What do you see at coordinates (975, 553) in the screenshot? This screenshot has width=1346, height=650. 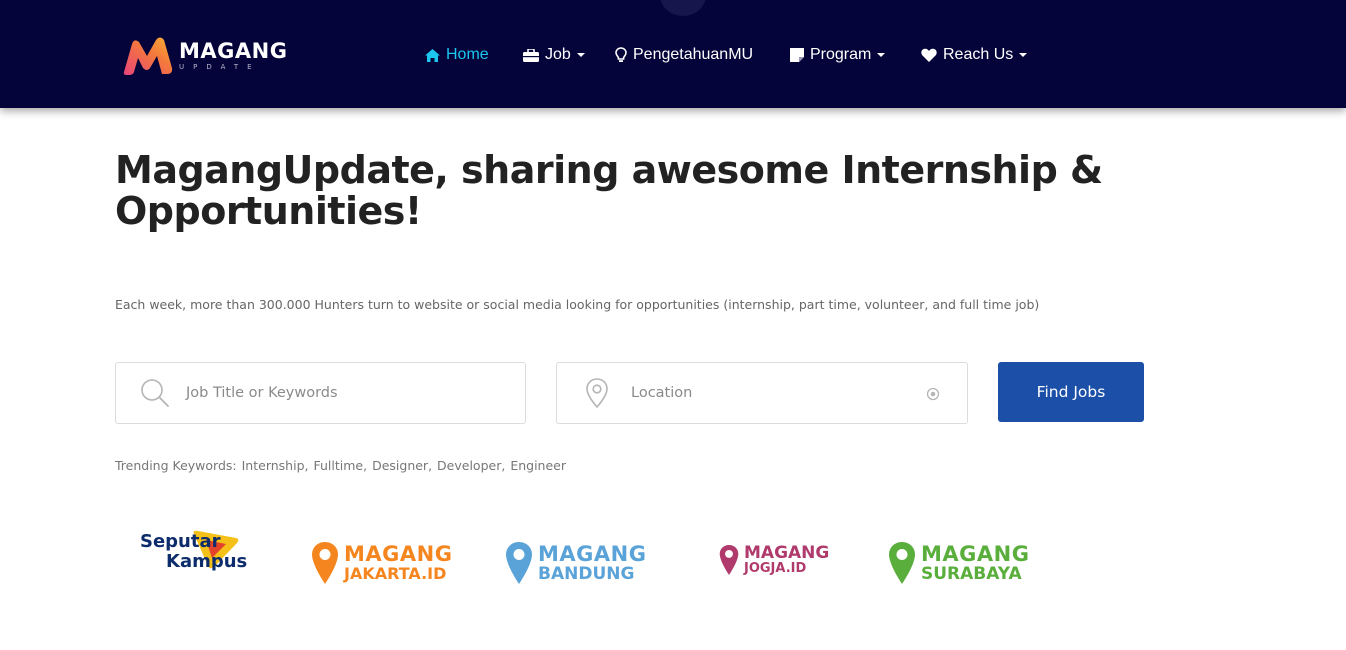 I see `partner-surabaya-line1: MAGANG` at bounding box center [975, 553].